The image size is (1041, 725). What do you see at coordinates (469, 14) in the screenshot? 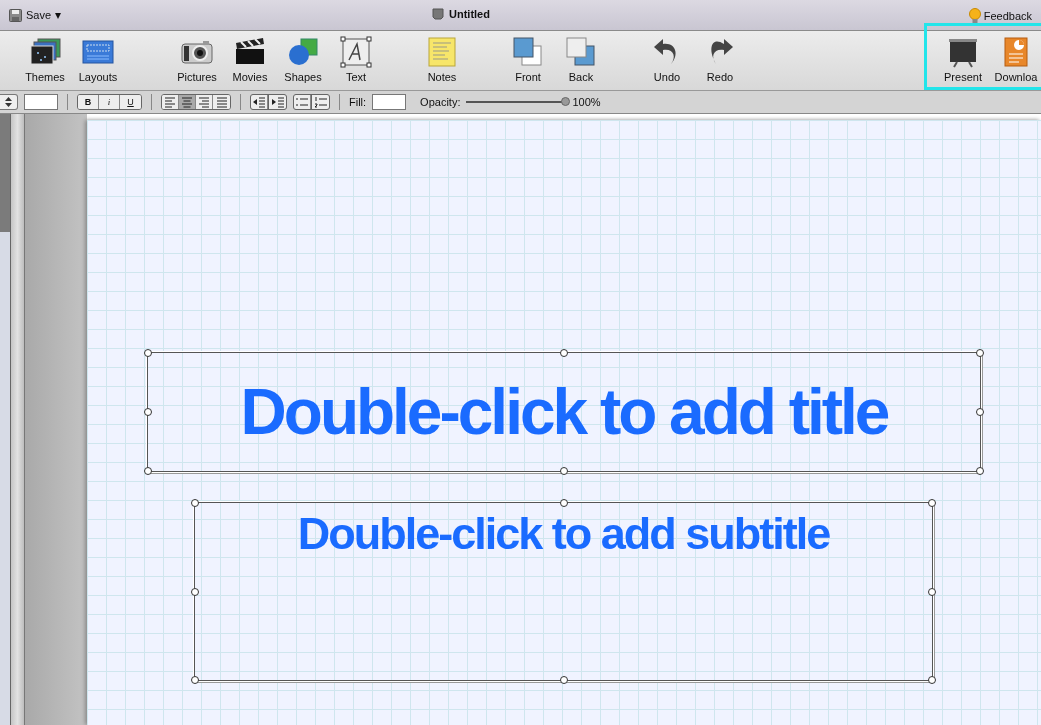
I see `window-title: Untitled` at bounding box center [469, 14].